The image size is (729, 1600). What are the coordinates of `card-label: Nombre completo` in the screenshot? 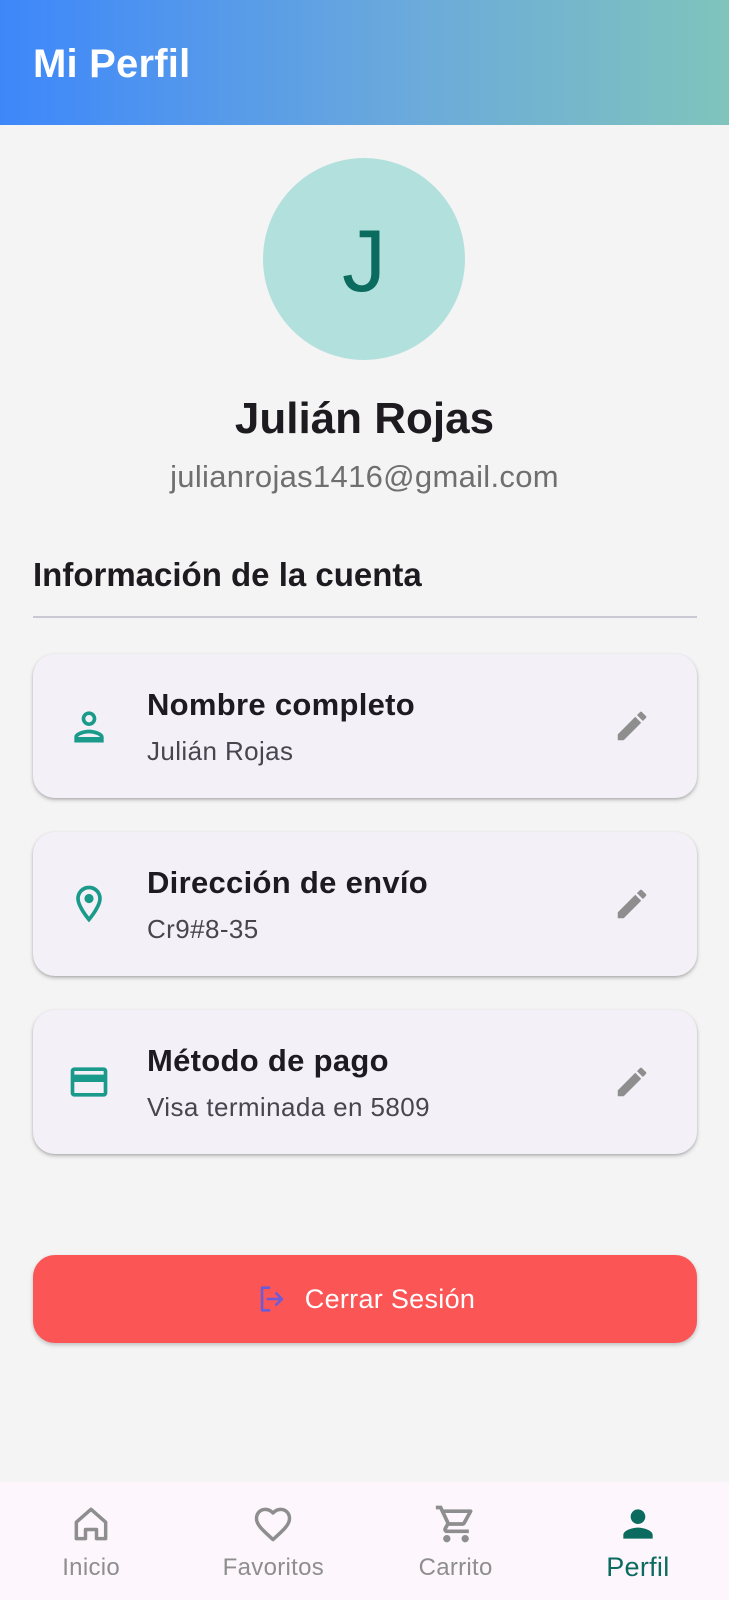 It's located at (281, 704).